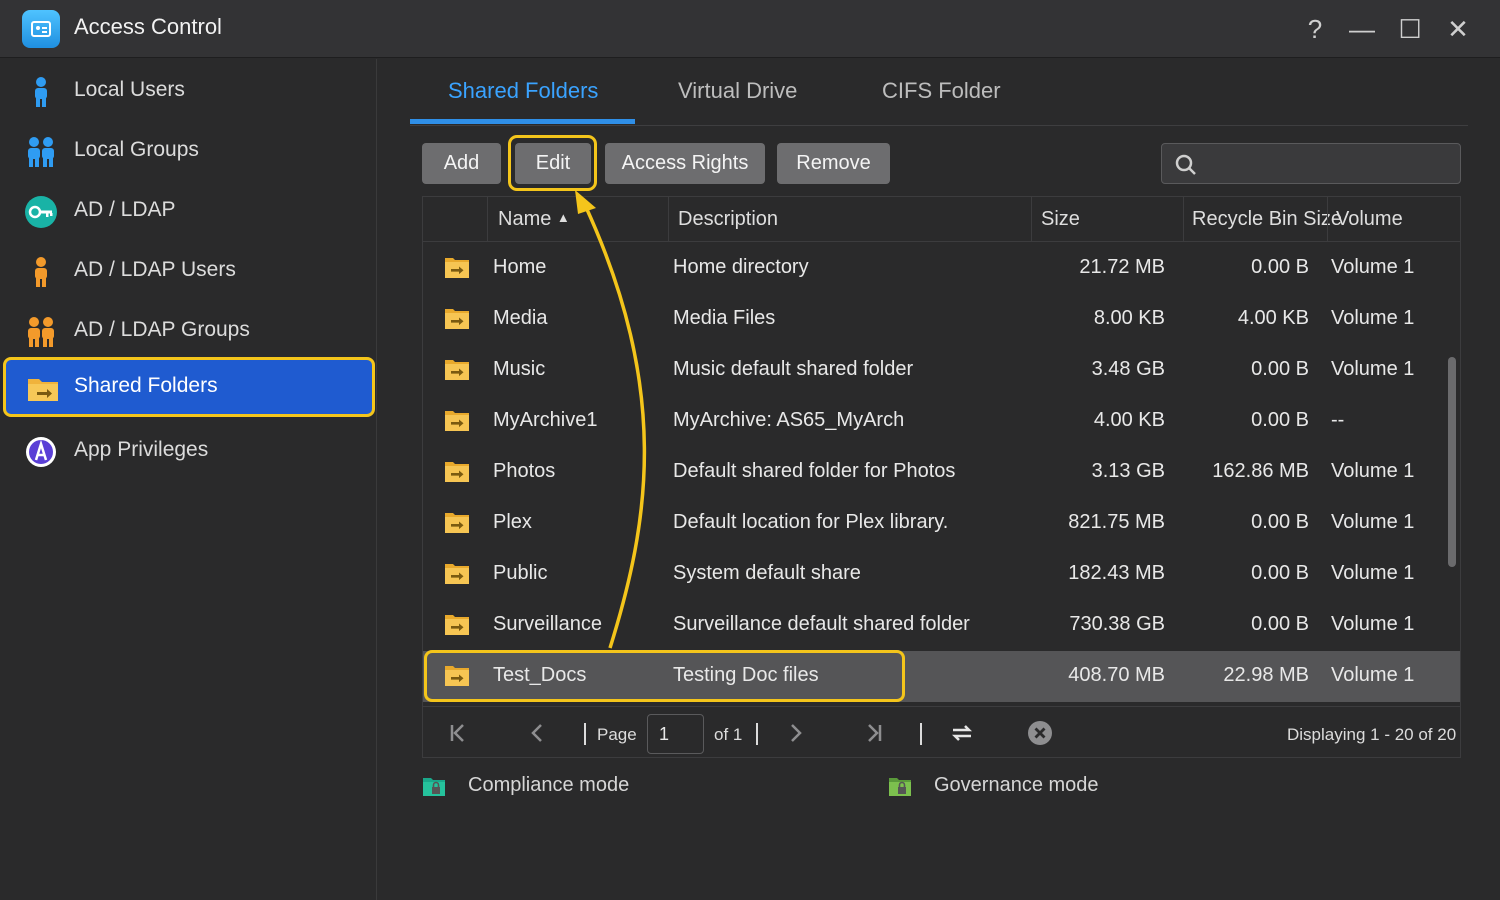 This screenshot has width=1500, height=900. I want to click on cell-size: 21.72 MB, so click(1122, 267).